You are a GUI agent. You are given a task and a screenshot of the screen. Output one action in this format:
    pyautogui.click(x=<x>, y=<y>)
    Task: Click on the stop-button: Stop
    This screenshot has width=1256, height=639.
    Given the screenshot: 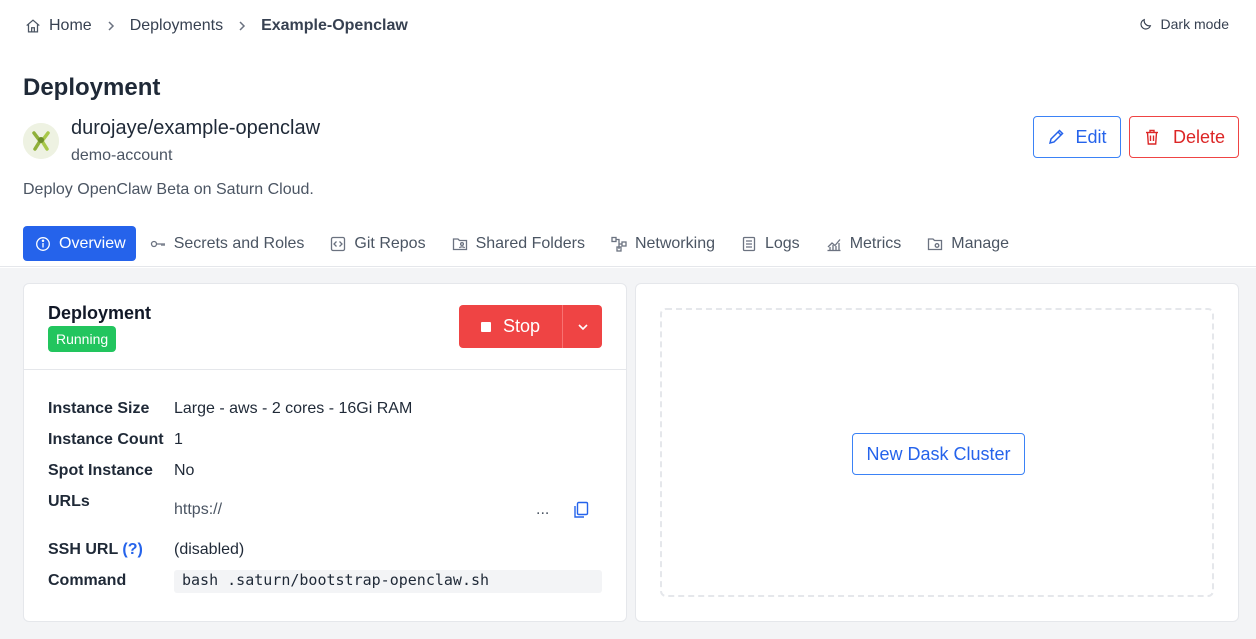 What is the action you would take?
    pyautogui.click(x=510, y=326)
    